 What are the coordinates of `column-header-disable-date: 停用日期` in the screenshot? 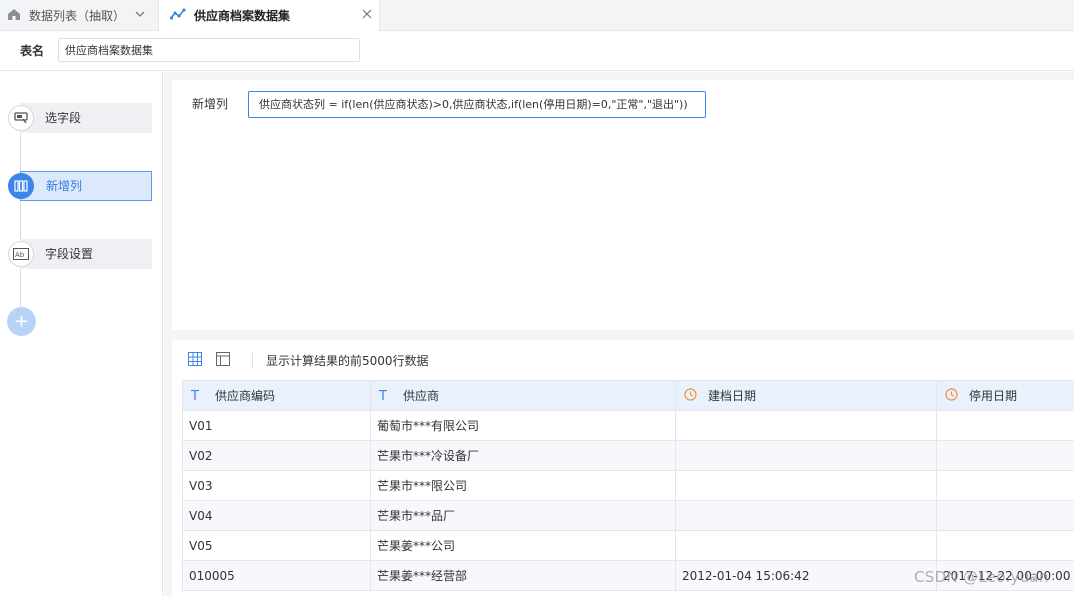 It's located at (1005, 395).